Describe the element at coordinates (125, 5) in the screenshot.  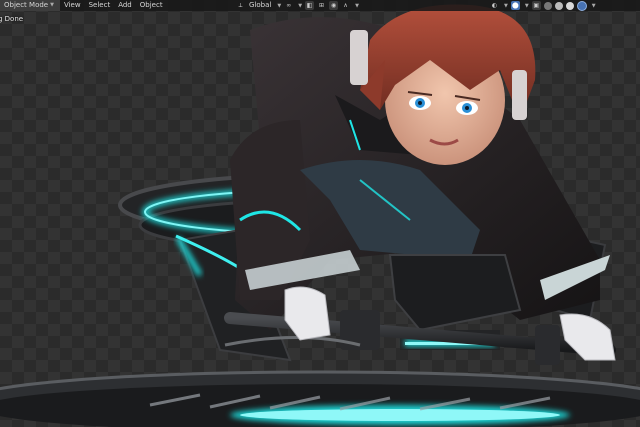
I see `menu-add: Add` at that location.